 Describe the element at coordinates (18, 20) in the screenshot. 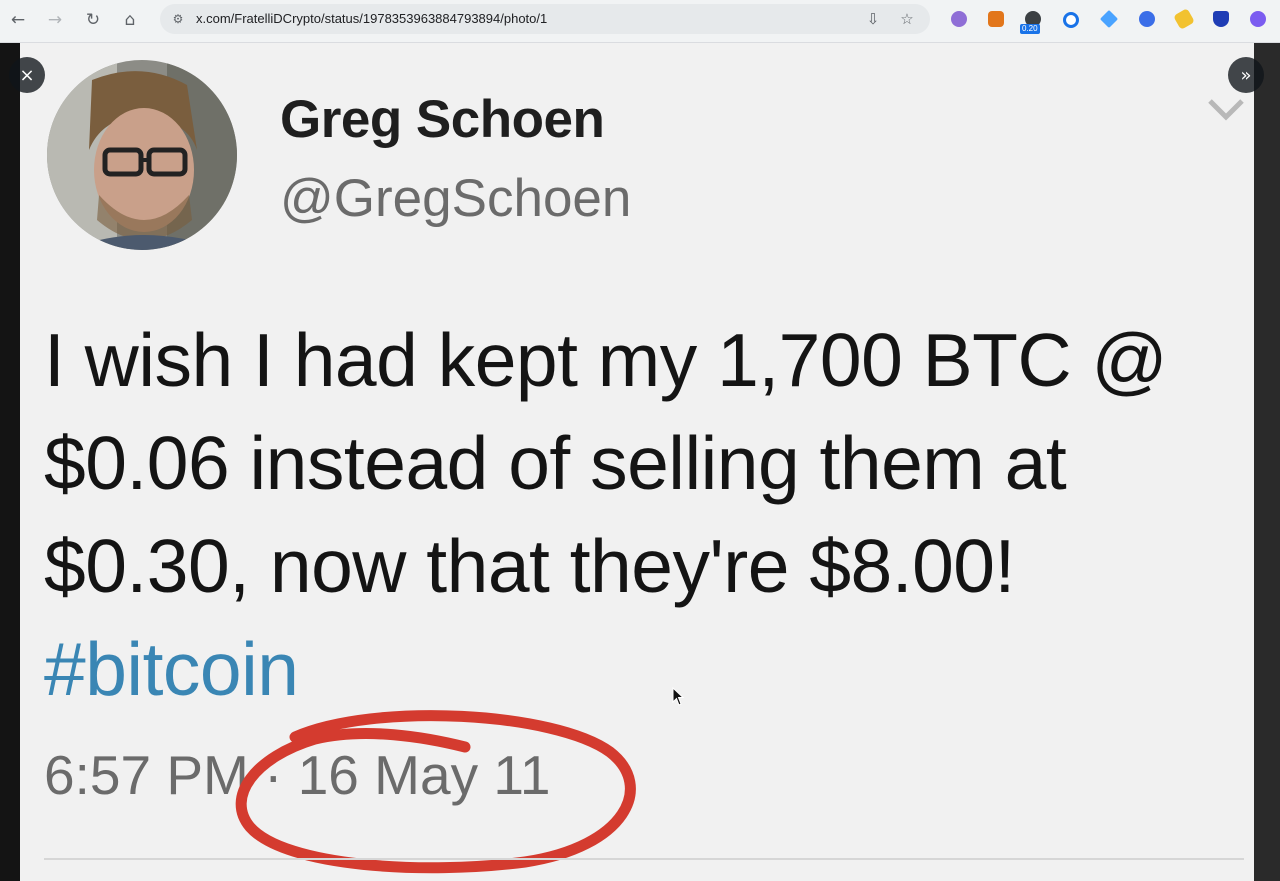

I see `back-icon: ←` at that location.